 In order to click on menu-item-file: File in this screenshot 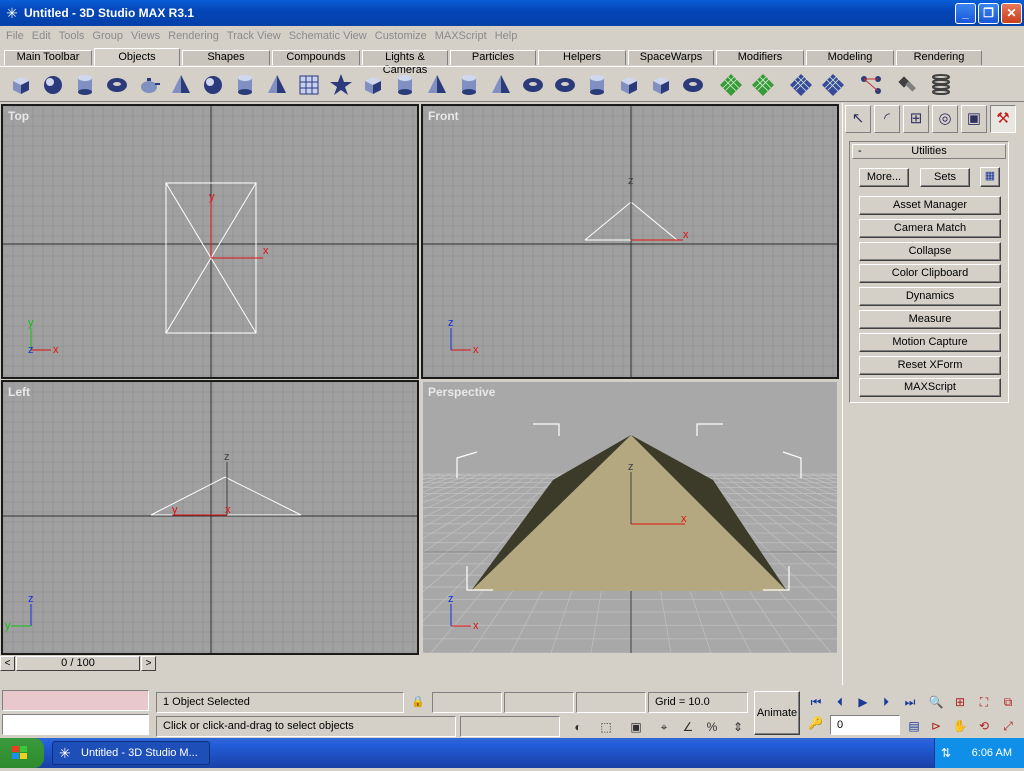, I will do `click(15, 36)`.